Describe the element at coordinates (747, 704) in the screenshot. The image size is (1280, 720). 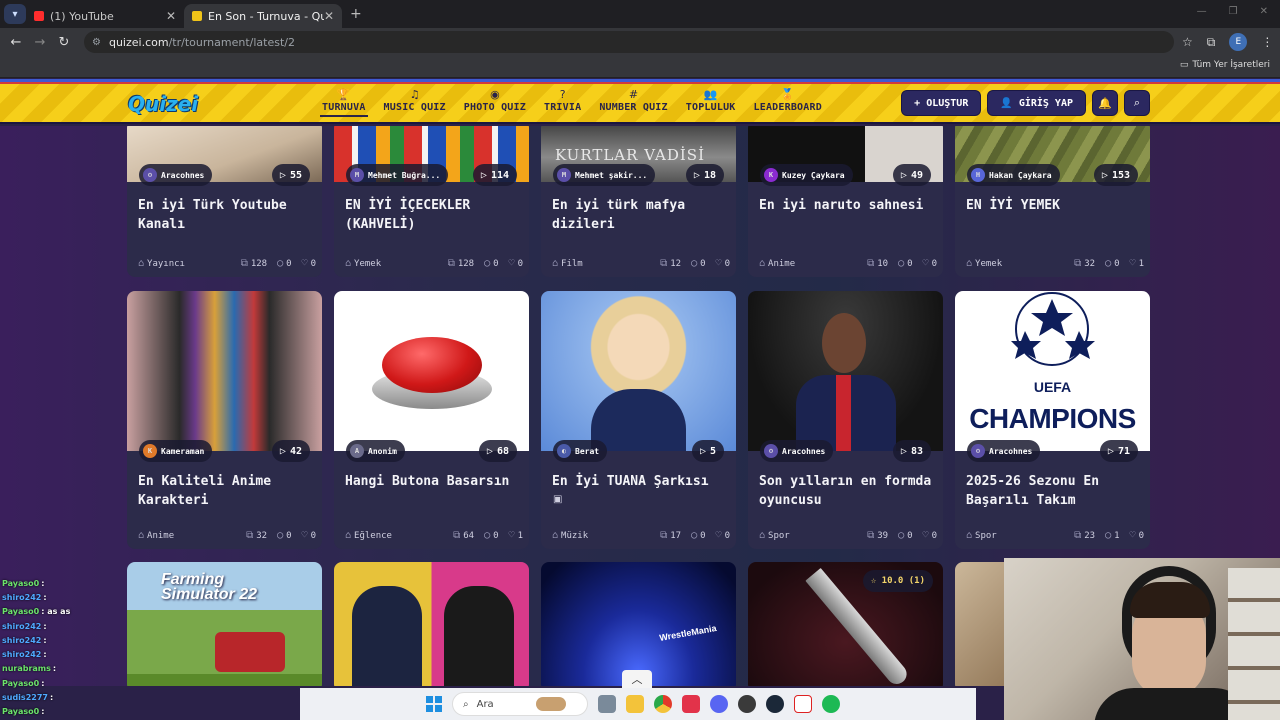
I see `app-icon` at that location.